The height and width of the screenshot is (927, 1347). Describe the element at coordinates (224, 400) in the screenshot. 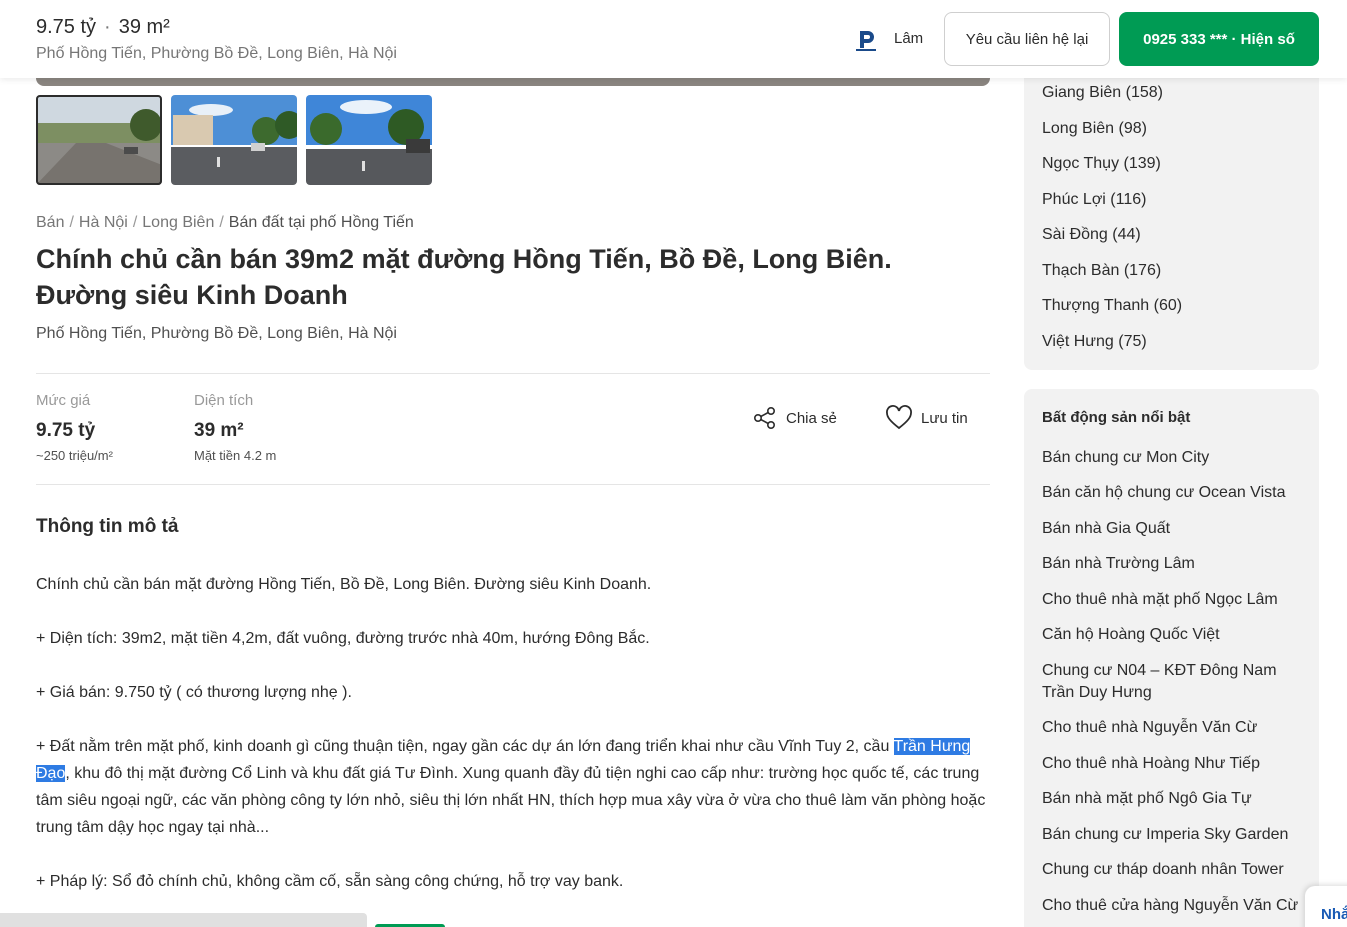

I see `area-label: Diện tích` at that location.